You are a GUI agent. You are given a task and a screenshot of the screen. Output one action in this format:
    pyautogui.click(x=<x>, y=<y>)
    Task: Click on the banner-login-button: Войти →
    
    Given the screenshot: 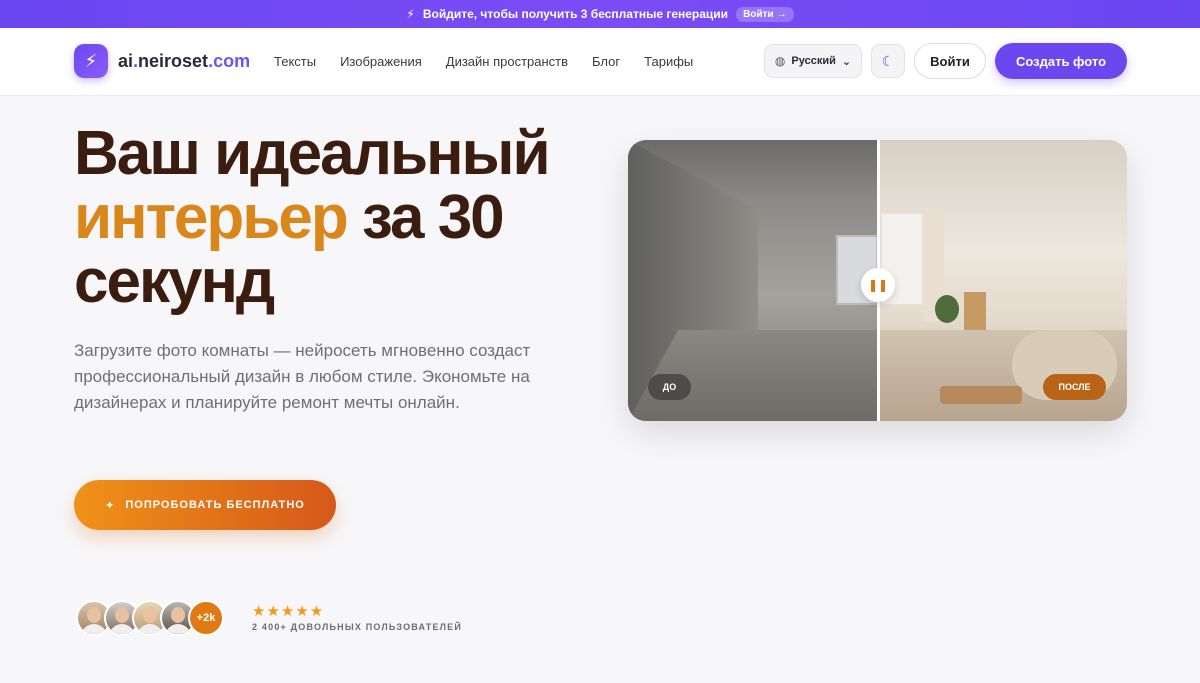 What is the action you would take?
    pyautogui.click(x=765, y=14)
    